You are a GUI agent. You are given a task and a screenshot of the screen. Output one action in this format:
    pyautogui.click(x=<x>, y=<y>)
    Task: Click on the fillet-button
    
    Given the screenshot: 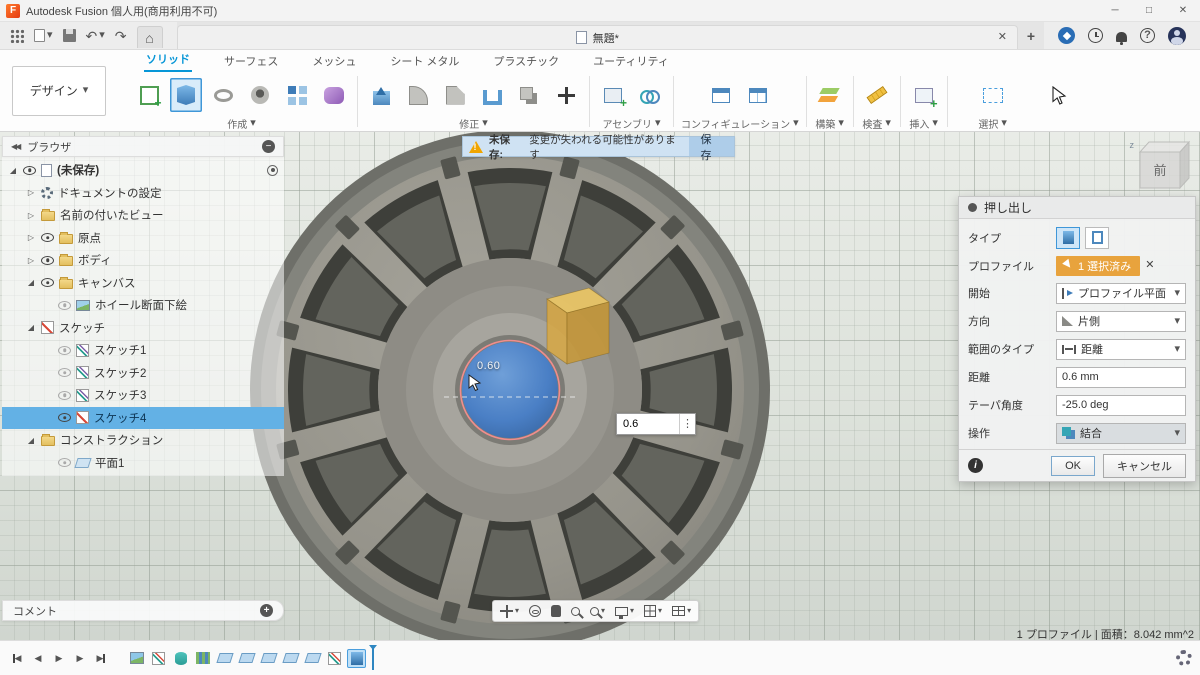 What is the action you would take?
    pyautogui.click(x=418, y=95)
    